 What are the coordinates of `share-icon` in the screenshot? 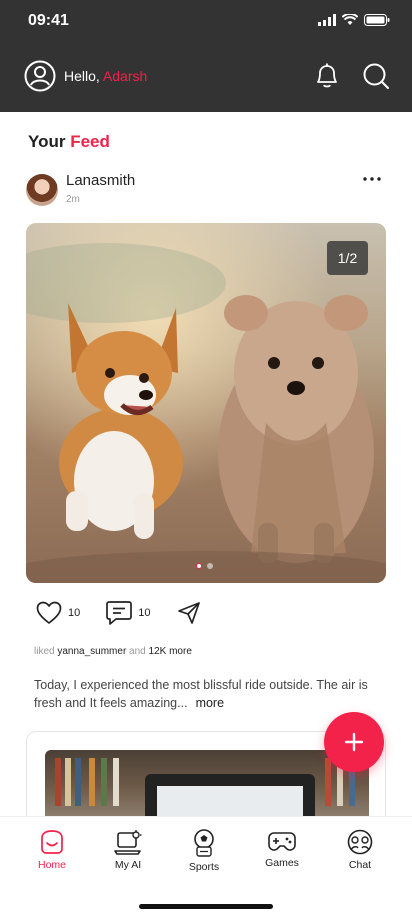 It's located at (189, 613).